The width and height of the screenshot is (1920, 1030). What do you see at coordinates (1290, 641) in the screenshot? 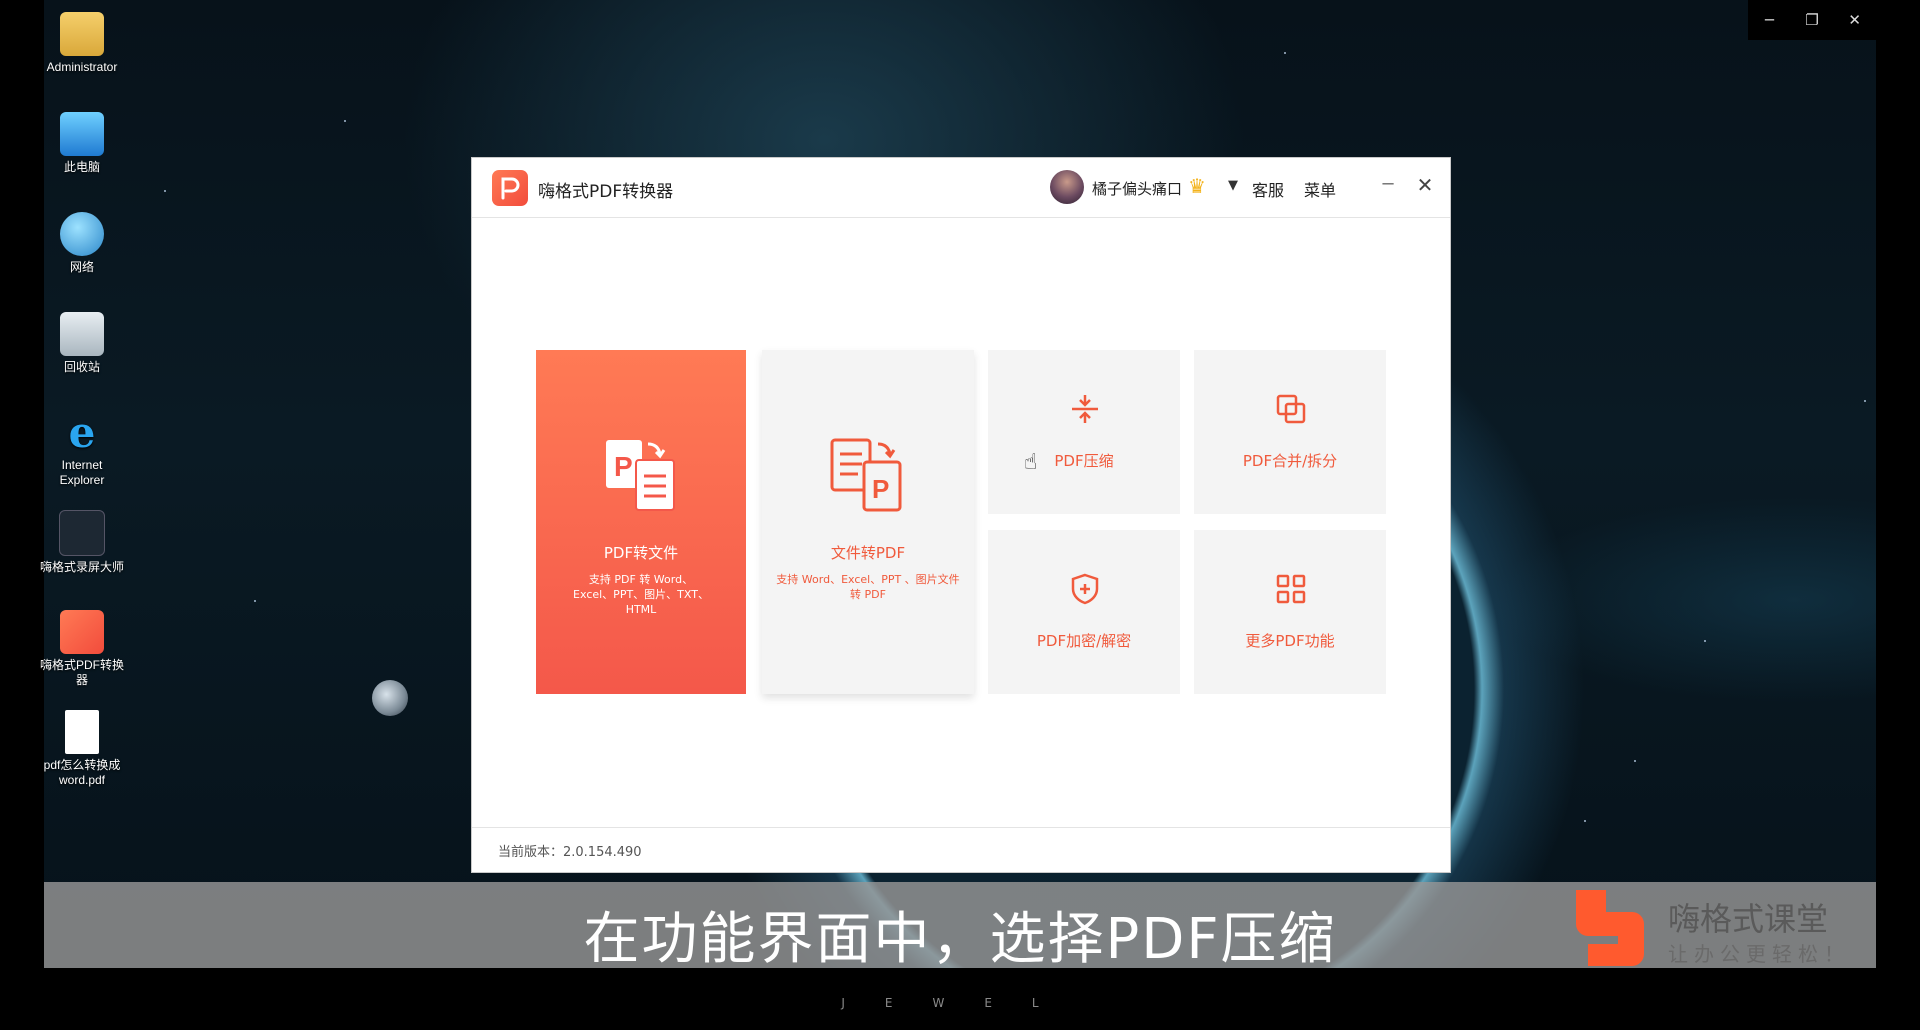
I see `tile-label: 更多PDF功能` at bounding box center [1290, 641].